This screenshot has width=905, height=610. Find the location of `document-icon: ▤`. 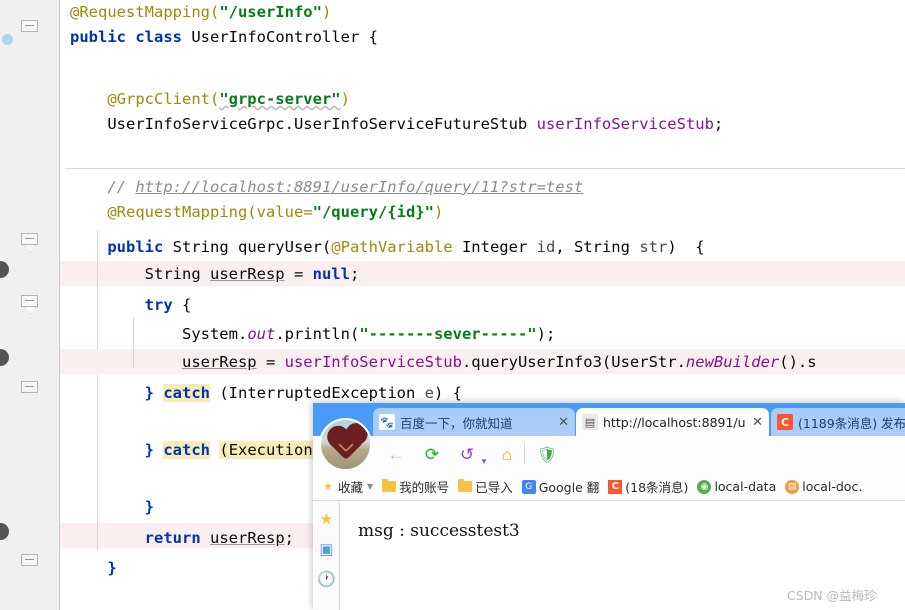

document-icon: ▤ is located at coordinates (590, 422).